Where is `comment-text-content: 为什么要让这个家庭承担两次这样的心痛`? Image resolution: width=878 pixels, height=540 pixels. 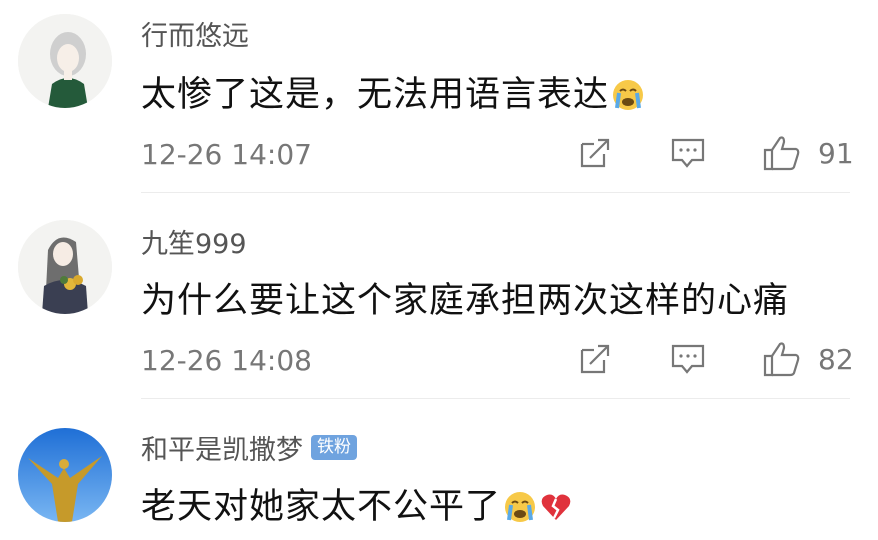
comment-text-content: 为什么要让这个家庭承担两次这样的心痛 is located at coordinates (465, 301).